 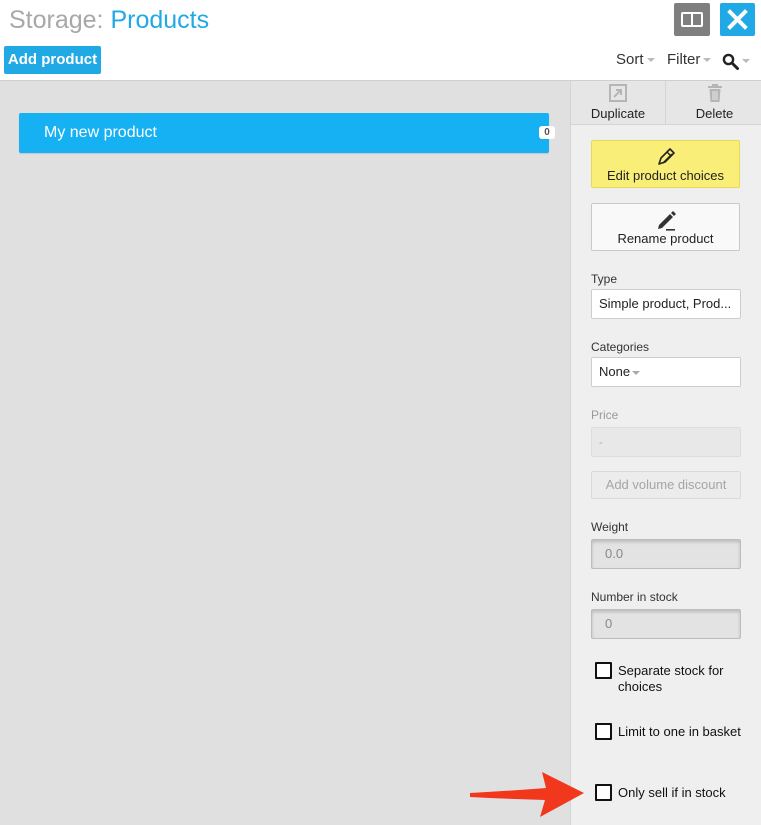 I want to click on edit-product-choices-button: Edit product choices, so click(x=665, y=164).